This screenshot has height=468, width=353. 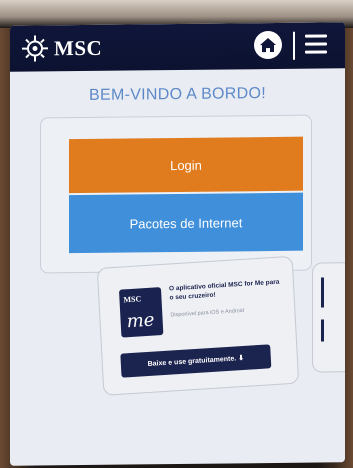 What do you see at coordinates (316, 36) in the screenshot?
I see `hamburger-menu-icon` at bounding box center [316, 36].